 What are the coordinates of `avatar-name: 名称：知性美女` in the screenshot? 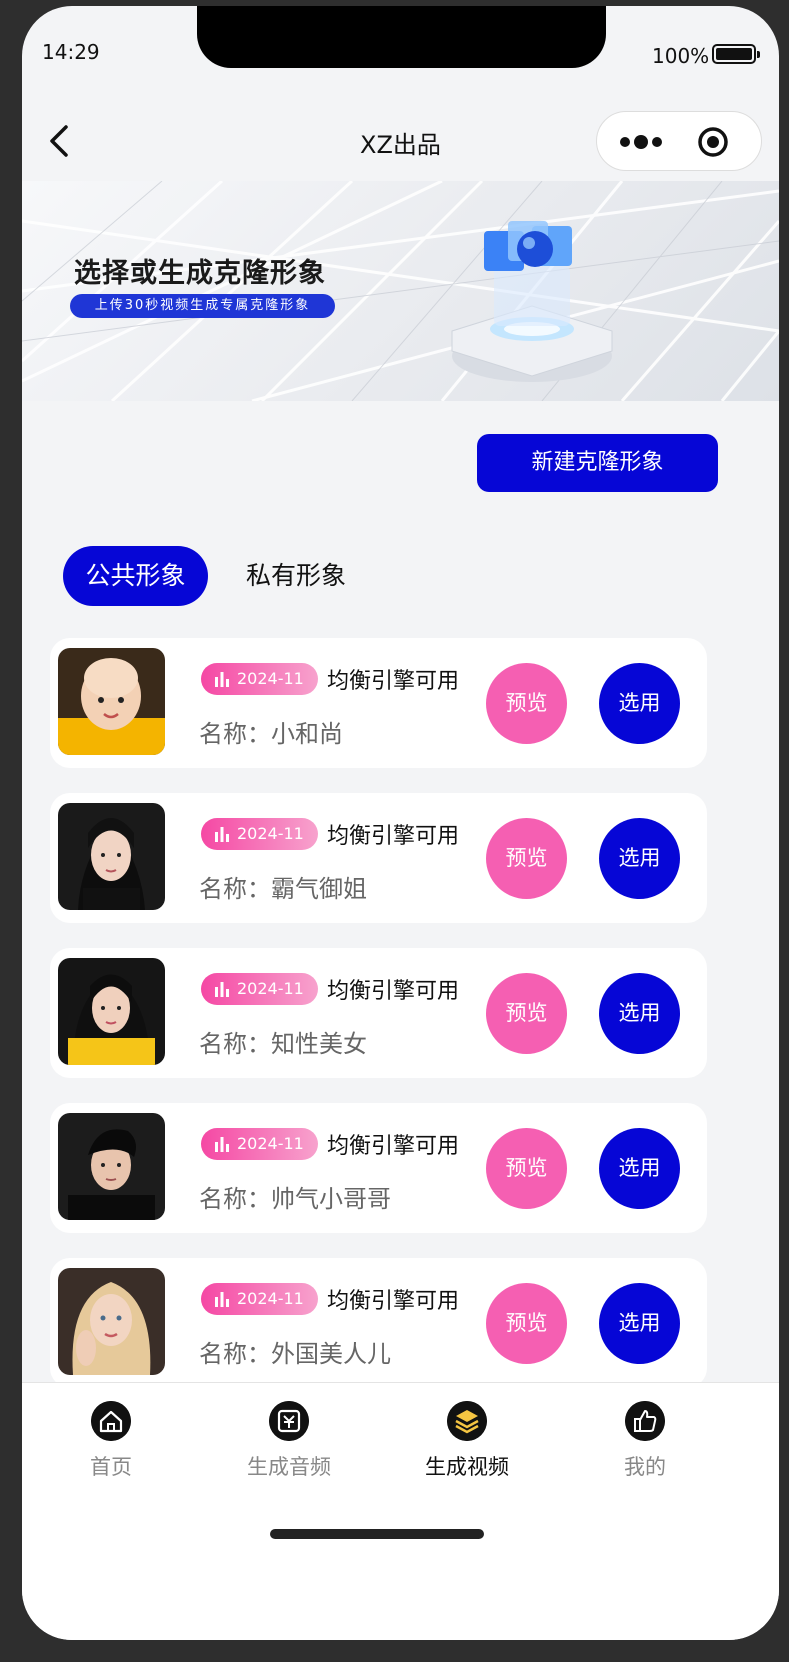 It's located at (283, 1041).